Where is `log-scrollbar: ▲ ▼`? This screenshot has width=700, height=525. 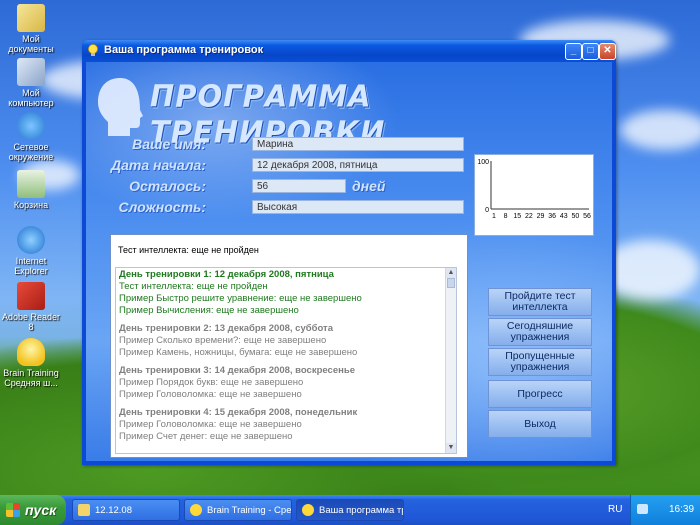
log-scrollbar: ▲ ▼ is located at coordinates (450, 360).